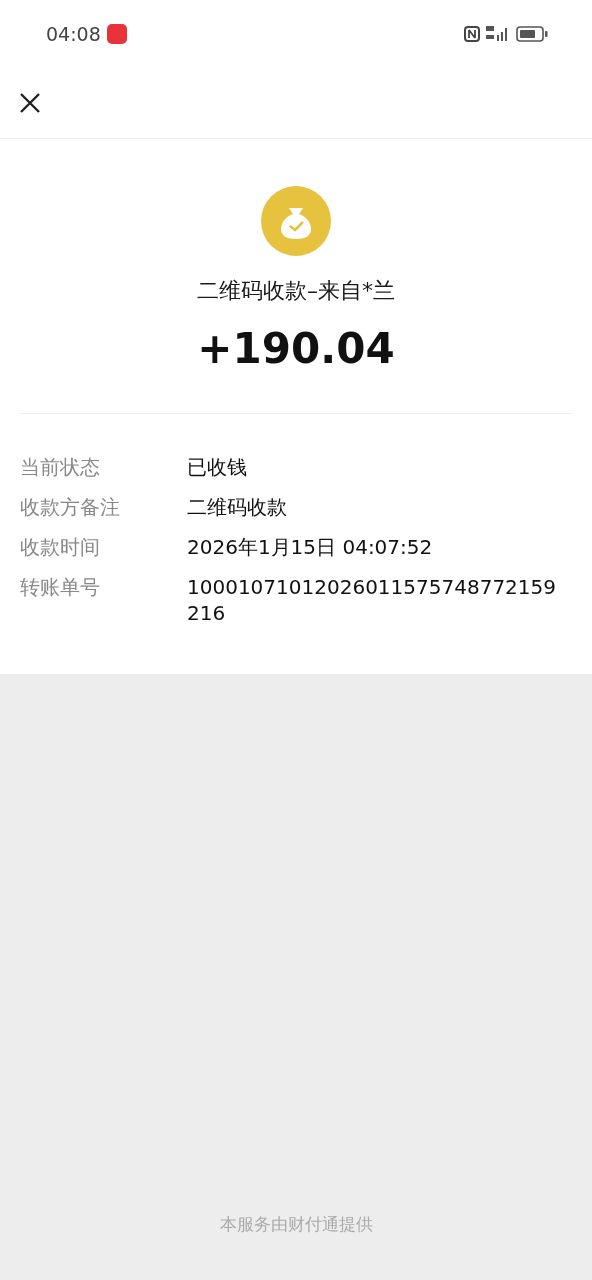  Describe the element at coordinates (472, 34) in the screenshot. I see `nfc-icon` at that location.